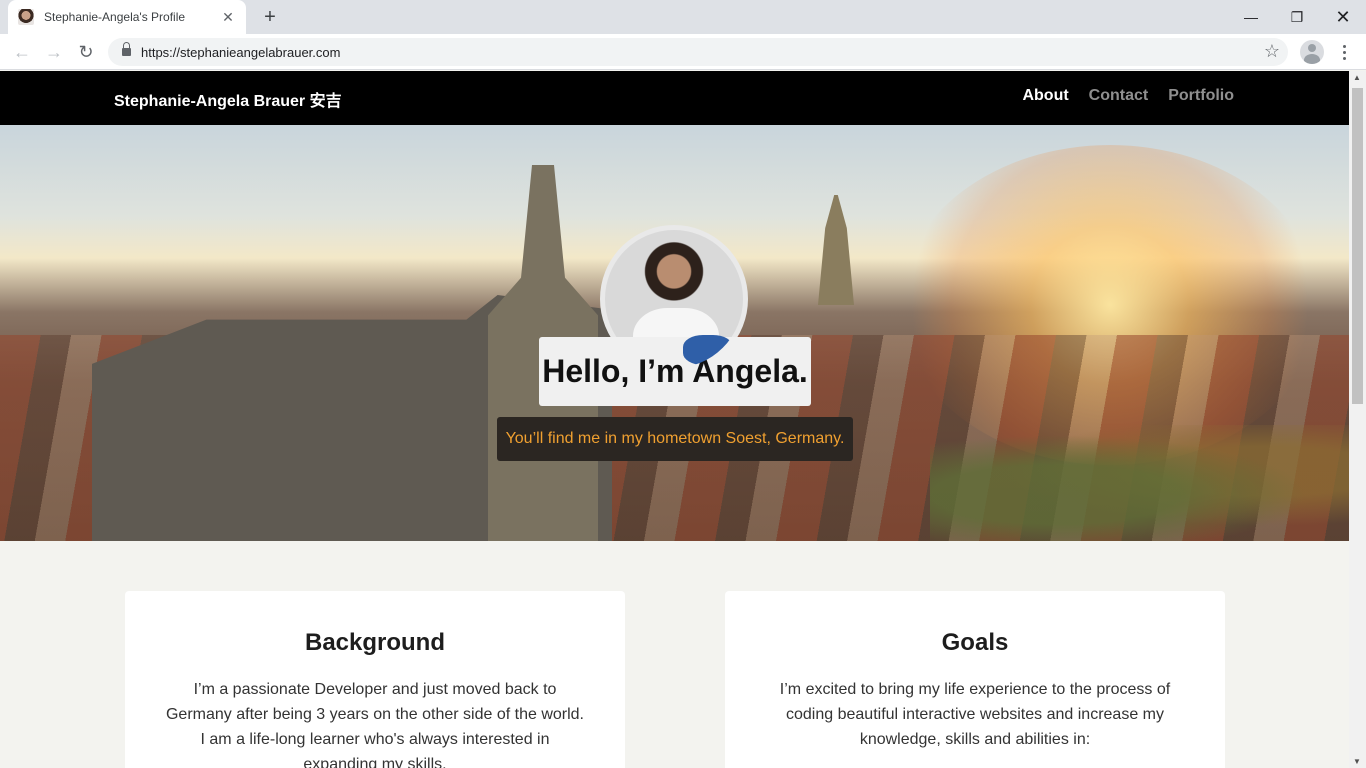 The height and width of the screenshot is (768, 1366). I want to click on new-tab-button: +, so click(270, 17).